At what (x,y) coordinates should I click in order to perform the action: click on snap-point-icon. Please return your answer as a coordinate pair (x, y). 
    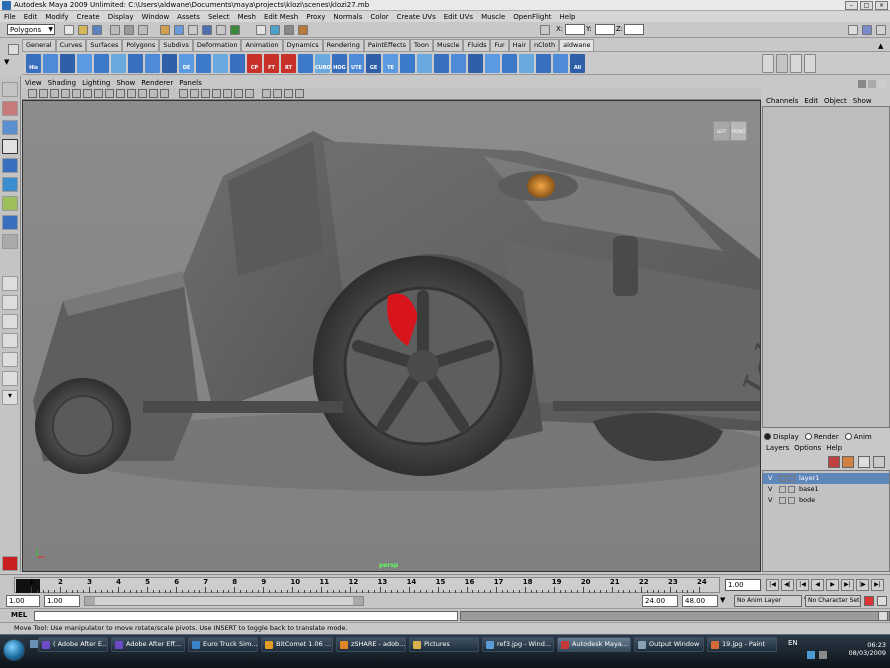
    Looking at the image, I should click on (221, 30).